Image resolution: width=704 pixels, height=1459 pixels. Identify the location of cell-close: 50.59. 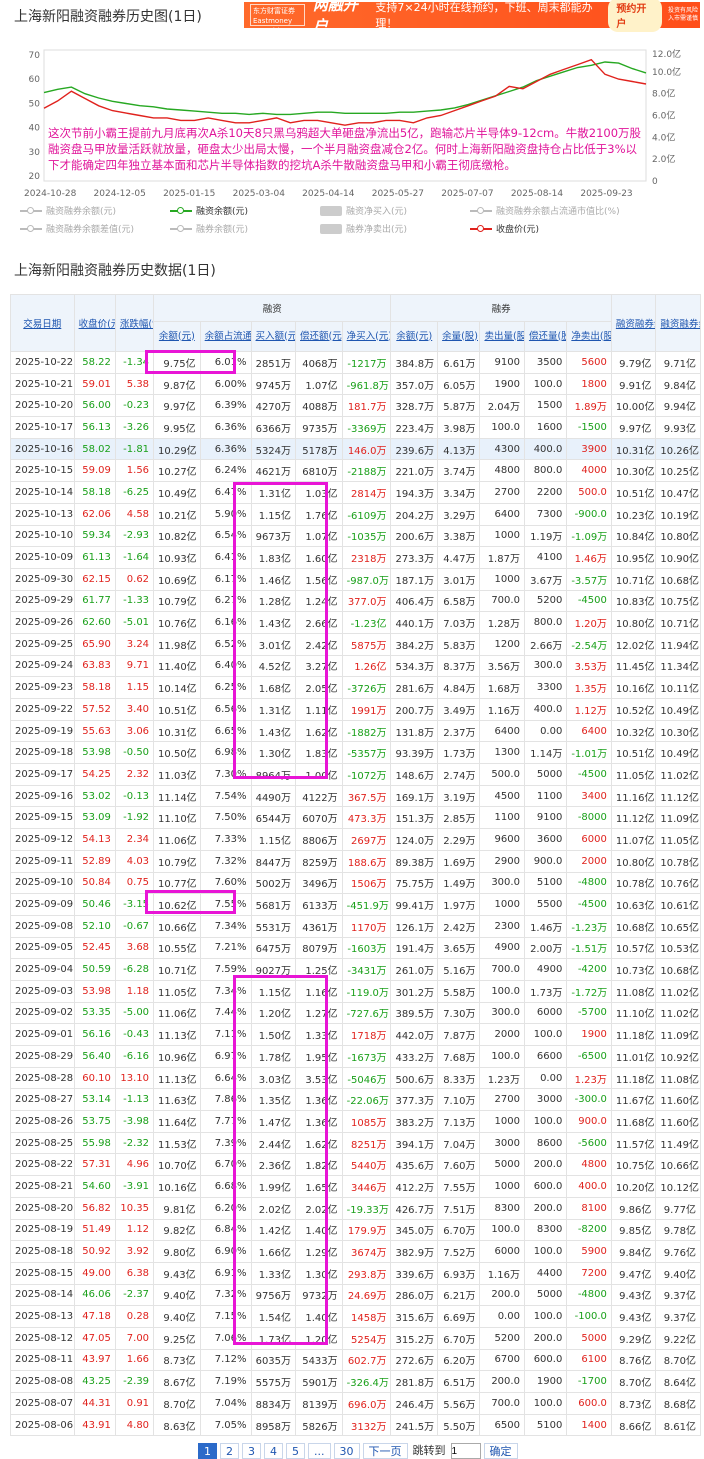
(94, 969).